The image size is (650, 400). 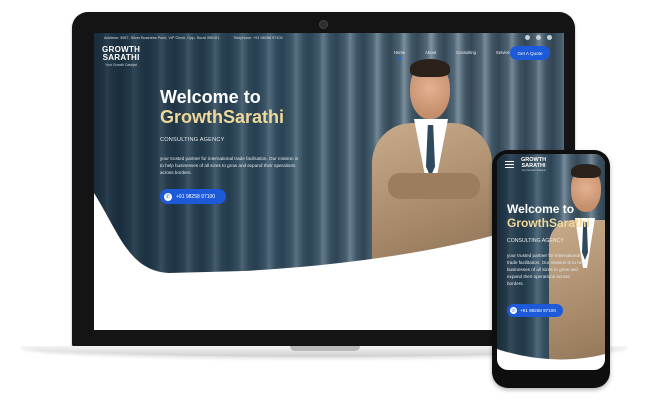 What do you see at coordinates (196, 196) in the screenshot?
I see `call-phone-label: +91 98258 97100` at bounding box center [196, 196].